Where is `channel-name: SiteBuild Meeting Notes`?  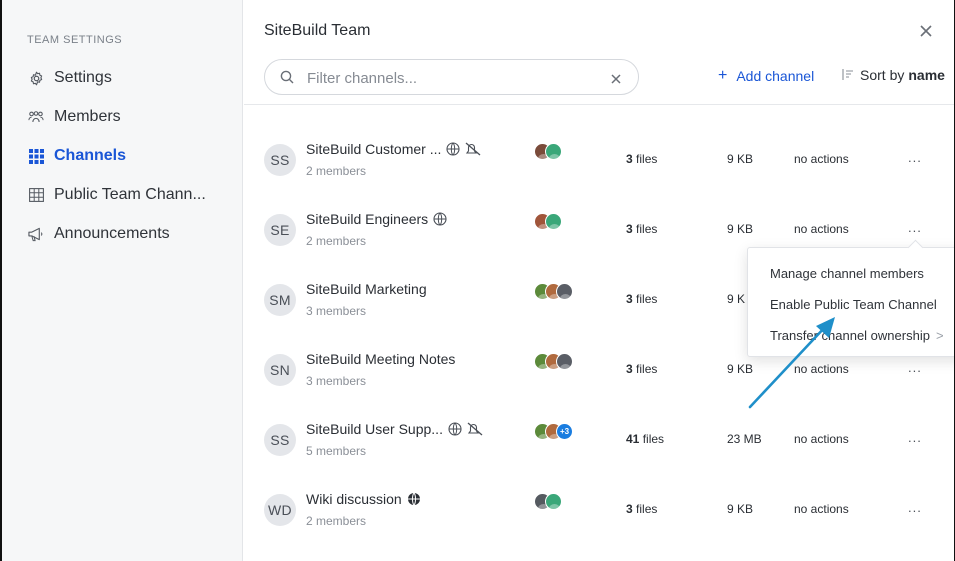
channel-name: SiteBuild Meeting Notes is located at coordinates (380, 359).